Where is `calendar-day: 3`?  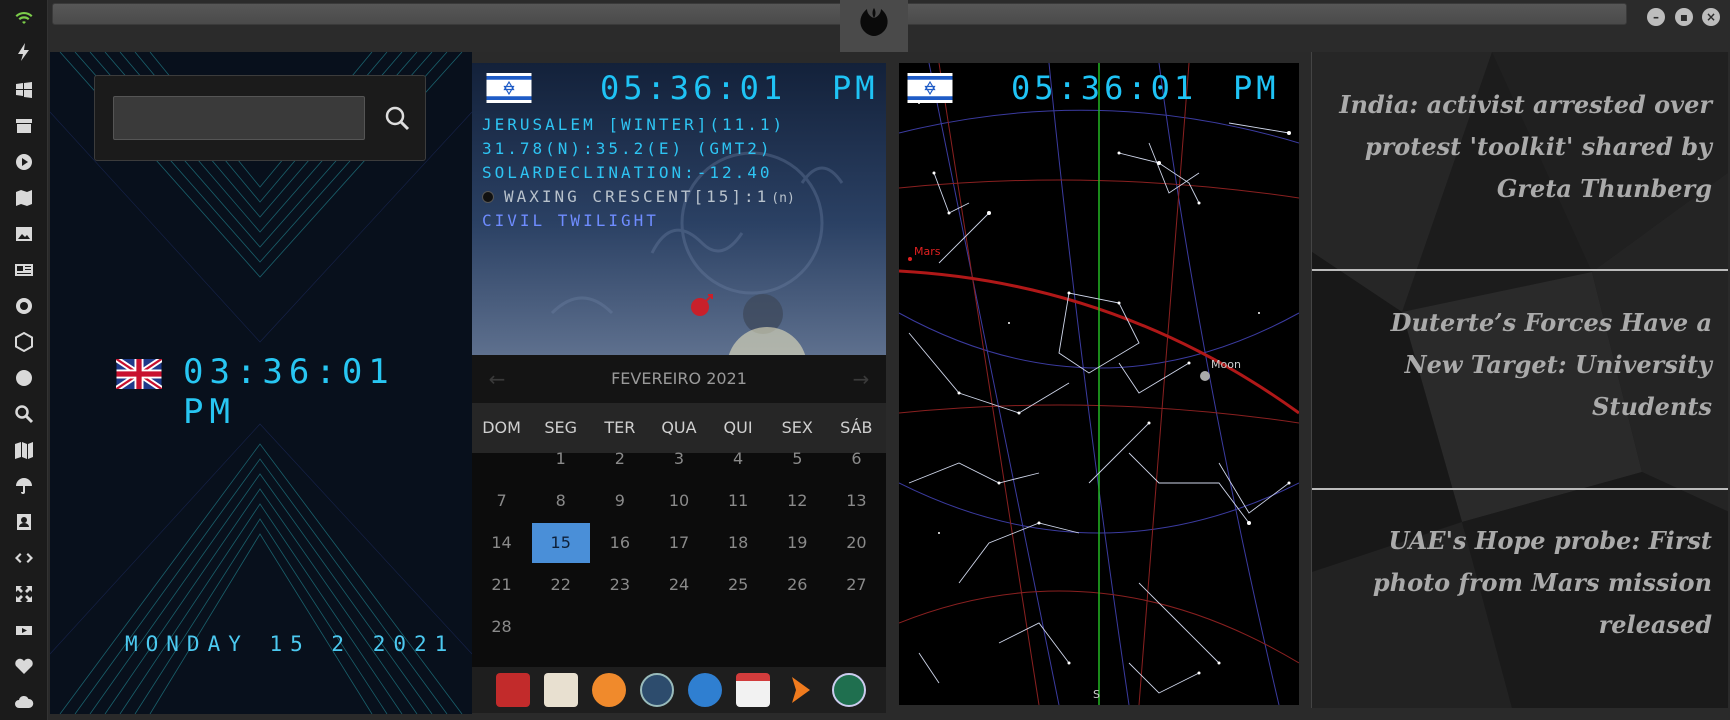
calendar-day: 3 is located at coordinates (679, 459).